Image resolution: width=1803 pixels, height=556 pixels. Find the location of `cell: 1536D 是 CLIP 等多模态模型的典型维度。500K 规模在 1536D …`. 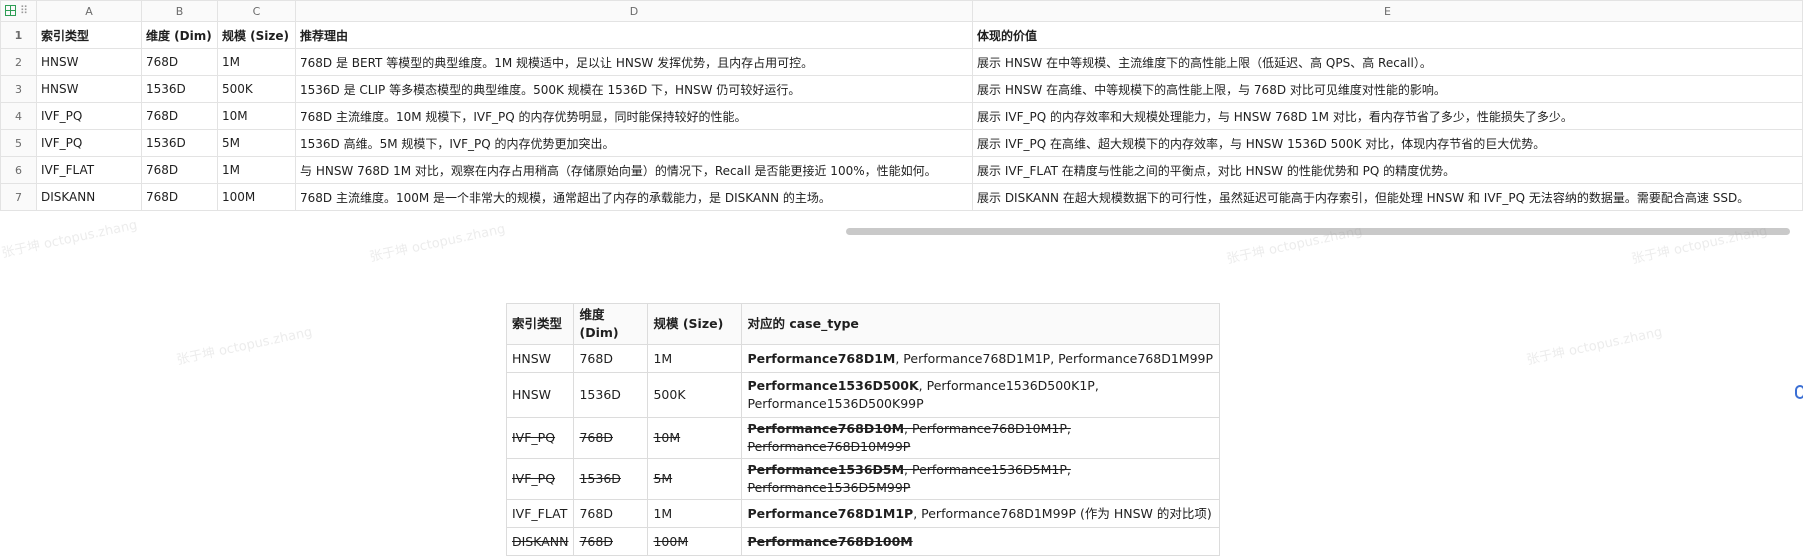

cell: 1536D 是 CLIP 等多模态模型的典型维度。500K 规模在 1536D … is located at coordinates (634, 89).